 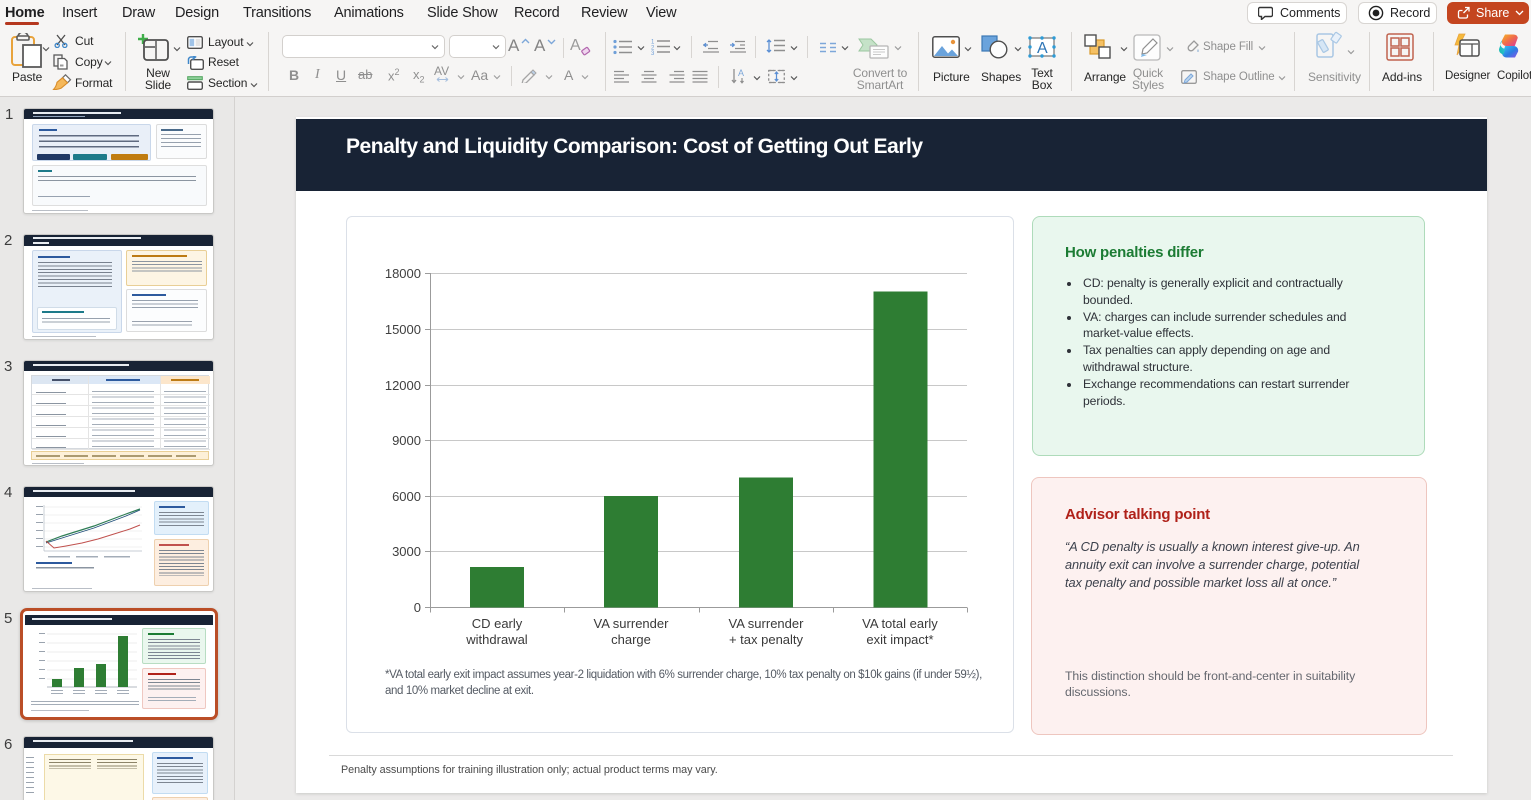 What do you see at coordinates (900, 623) in the screenshot?
I see `svg-text: VA total early` at bounding box center [900, 623].